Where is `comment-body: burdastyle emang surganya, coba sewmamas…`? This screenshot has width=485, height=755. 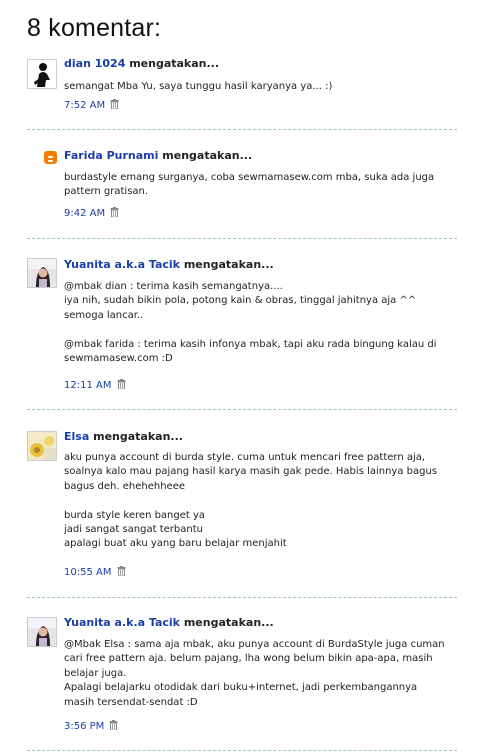
comment-body: burdastyle emang surganya, coba sewmamas… is located at coordinates (261, 185).